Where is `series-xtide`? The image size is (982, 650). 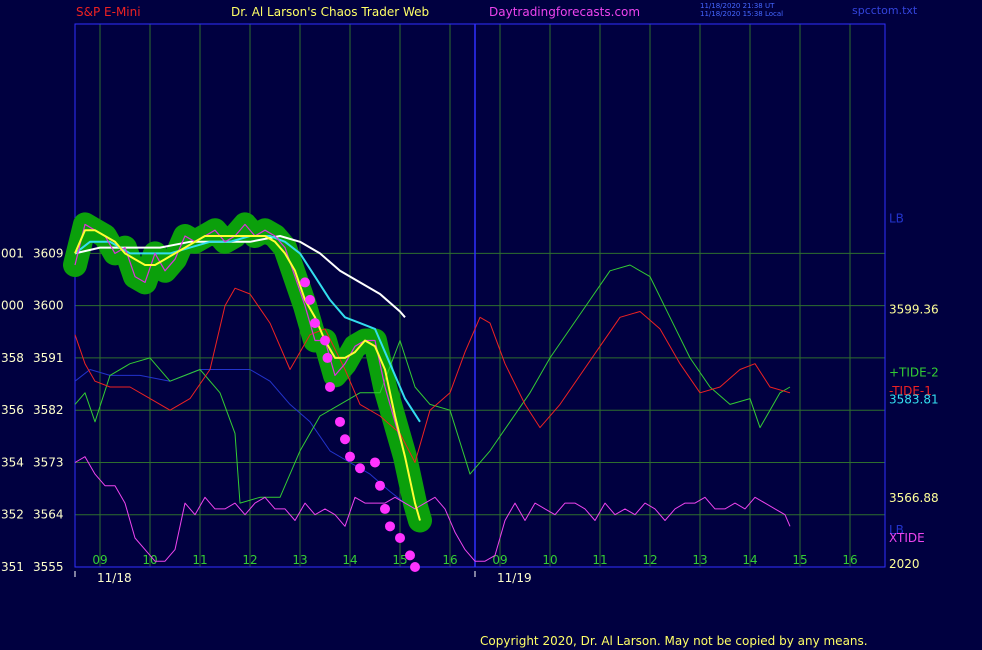
series-xtide is located at coordinates (432, 509).